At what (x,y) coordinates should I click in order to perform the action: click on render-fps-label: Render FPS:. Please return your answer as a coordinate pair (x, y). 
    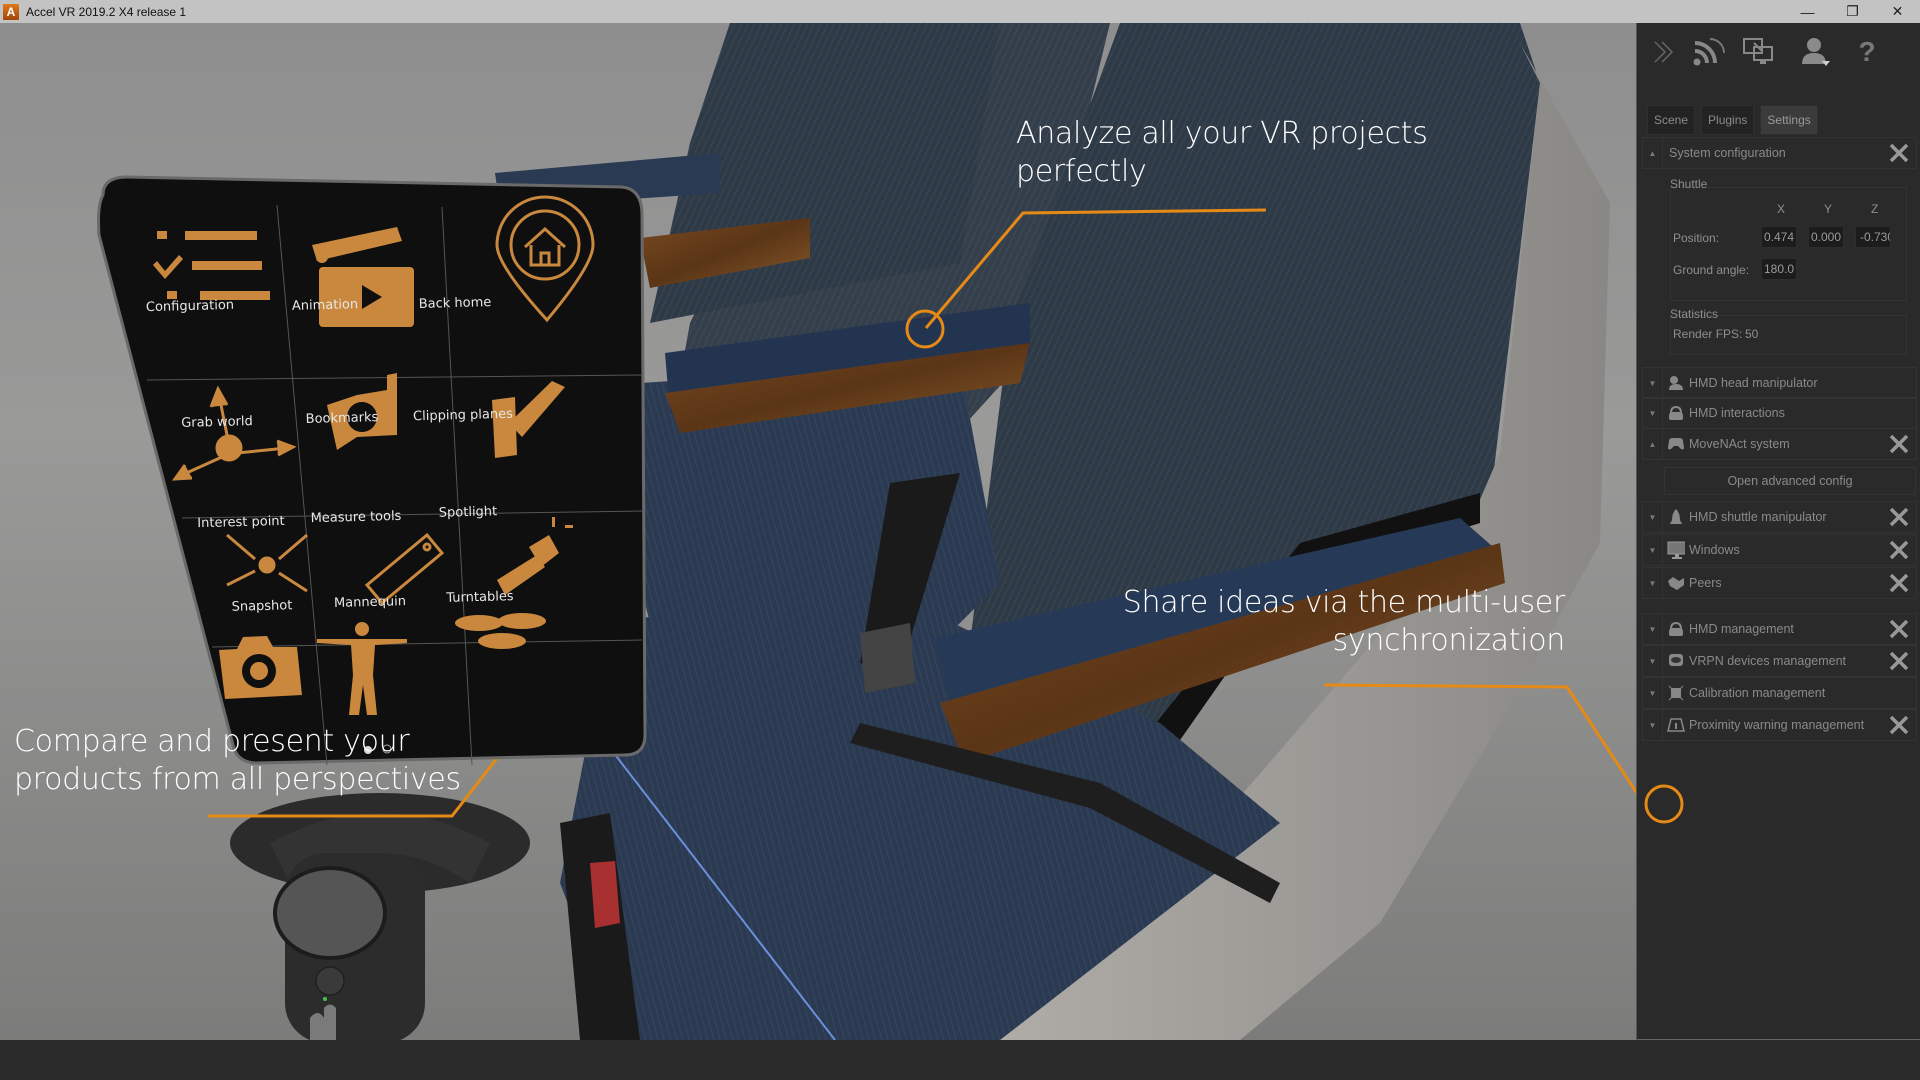
    Looking at the image, I should click on (1708, 334).